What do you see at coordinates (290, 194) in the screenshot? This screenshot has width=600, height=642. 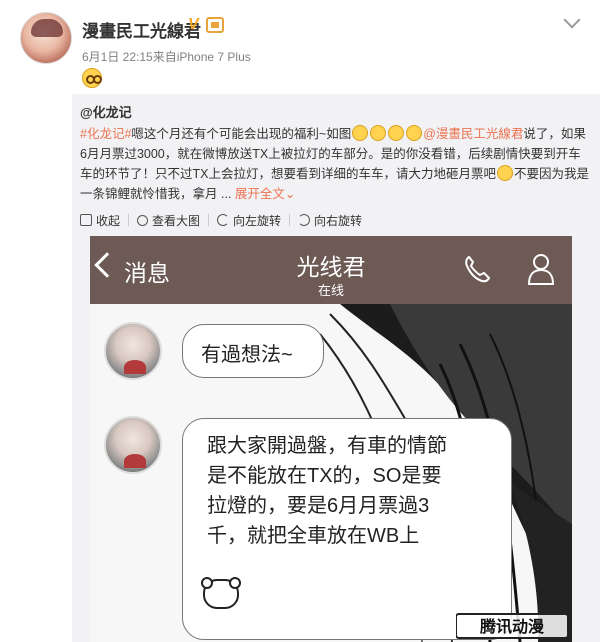 I see `chevron-down-icon: ⌄` at bounding box center [290, 194].